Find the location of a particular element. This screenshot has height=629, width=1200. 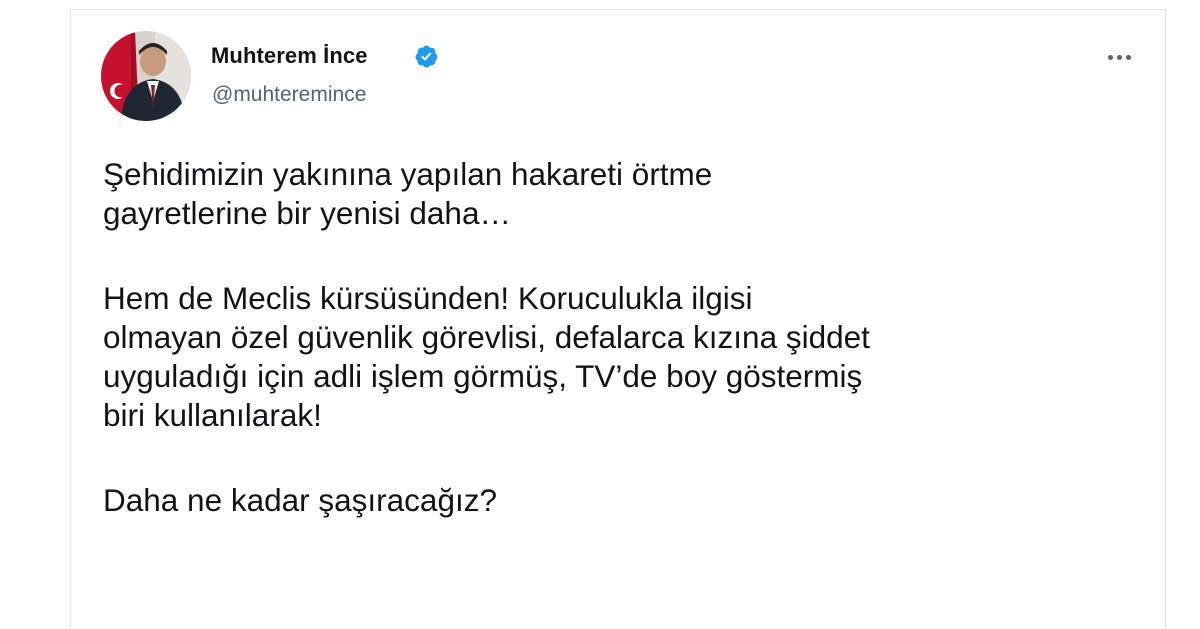

author-name: Muhterem İnce is located at coordinates (289, 56).